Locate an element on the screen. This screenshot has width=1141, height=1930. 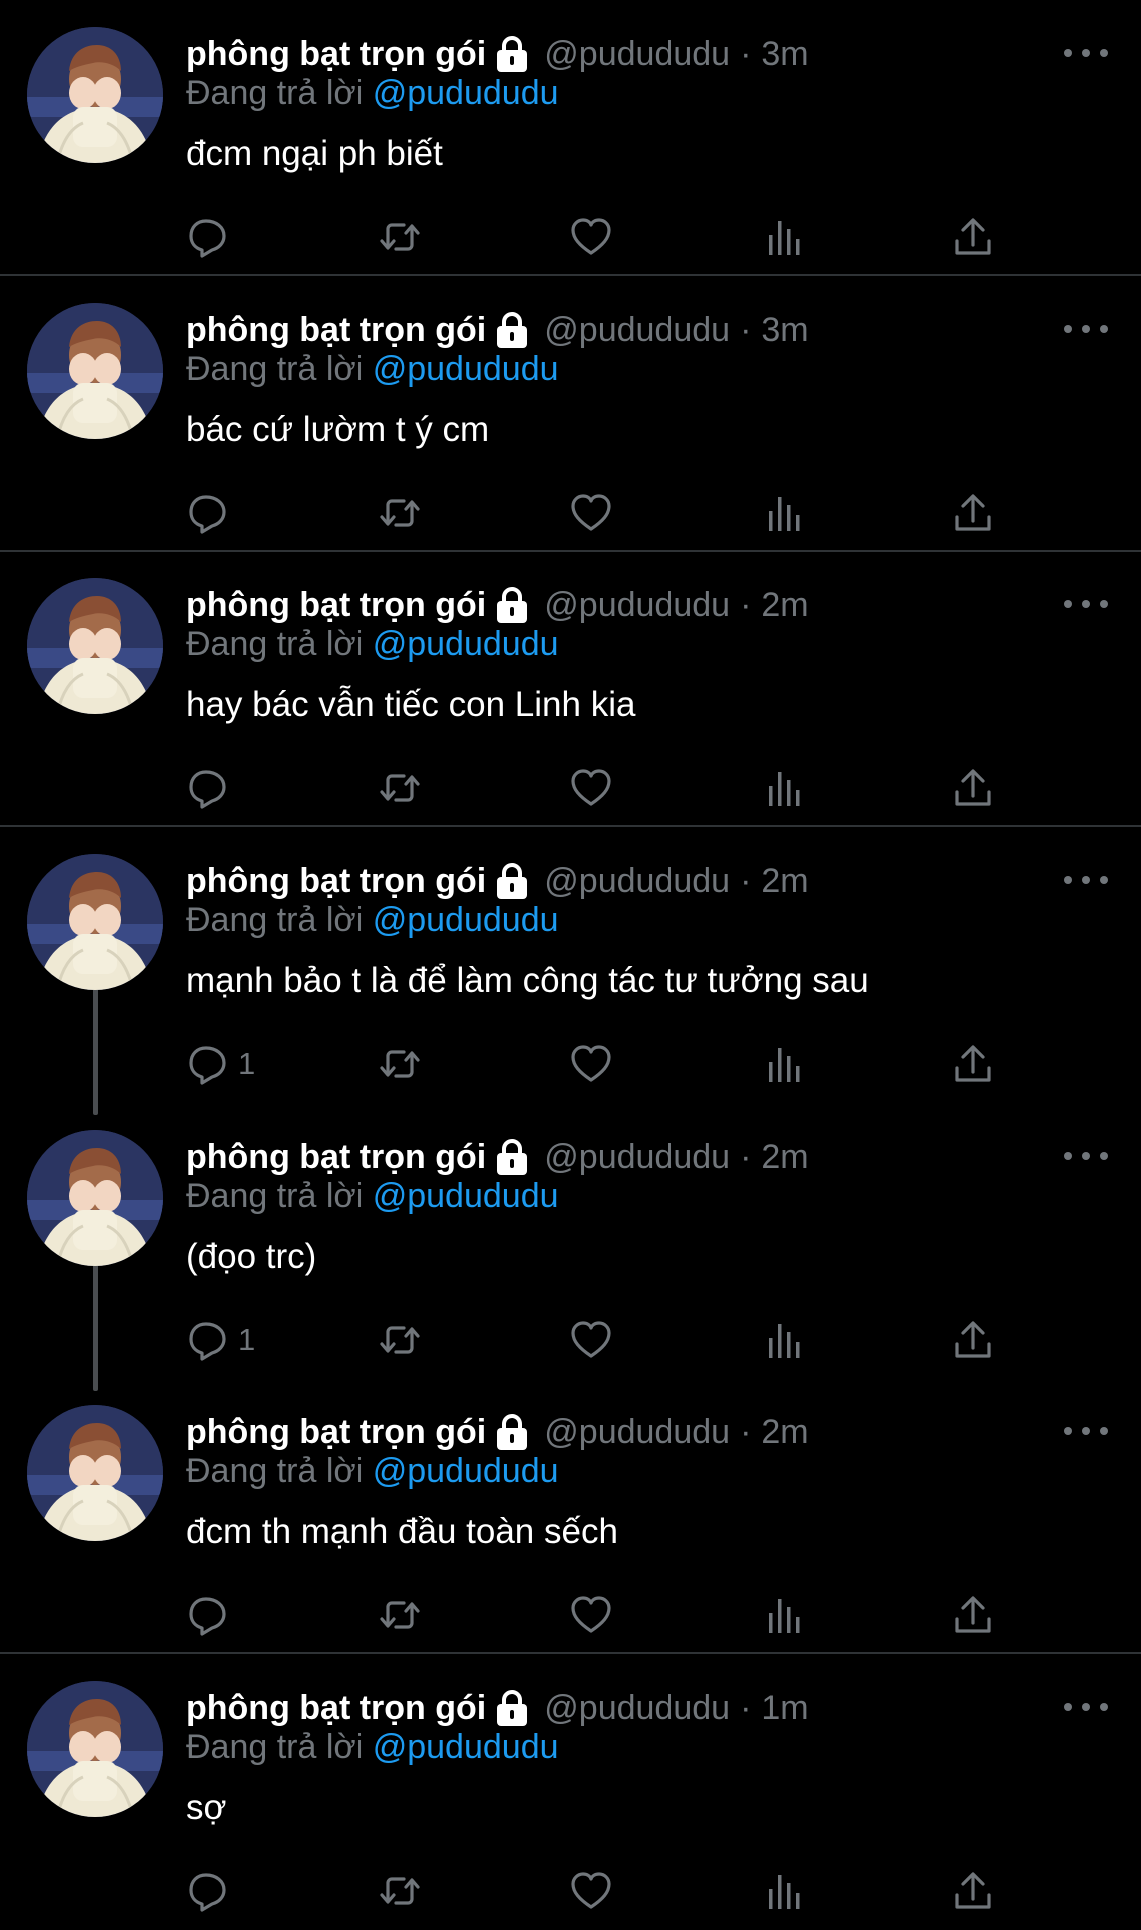
tweet-text: (đọo trc) is located at coordinates (251, 1256).